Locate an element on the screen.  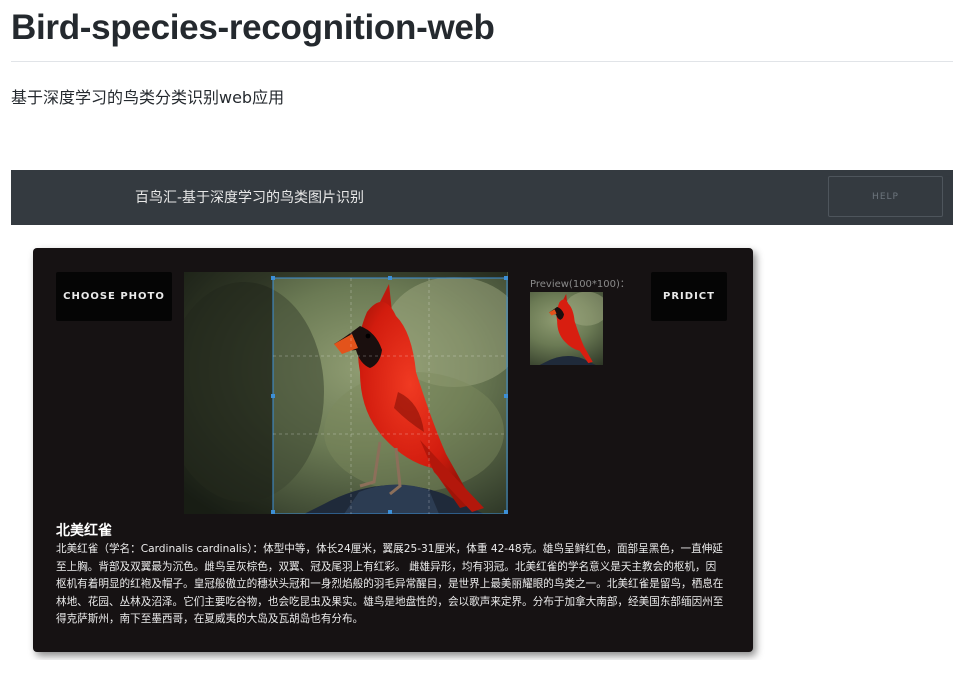
crop-selection-frame is located at coordinates (346, 393).